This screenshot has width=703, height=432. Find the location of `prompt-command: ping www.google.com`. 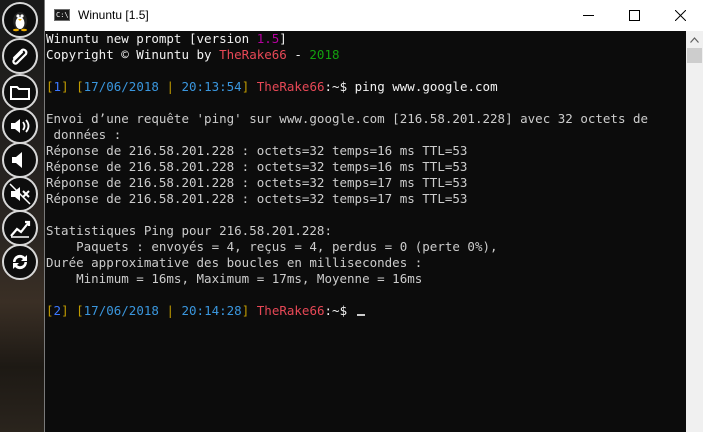

prompt-command: ping www.google.com is located at coordinates (422, 86).